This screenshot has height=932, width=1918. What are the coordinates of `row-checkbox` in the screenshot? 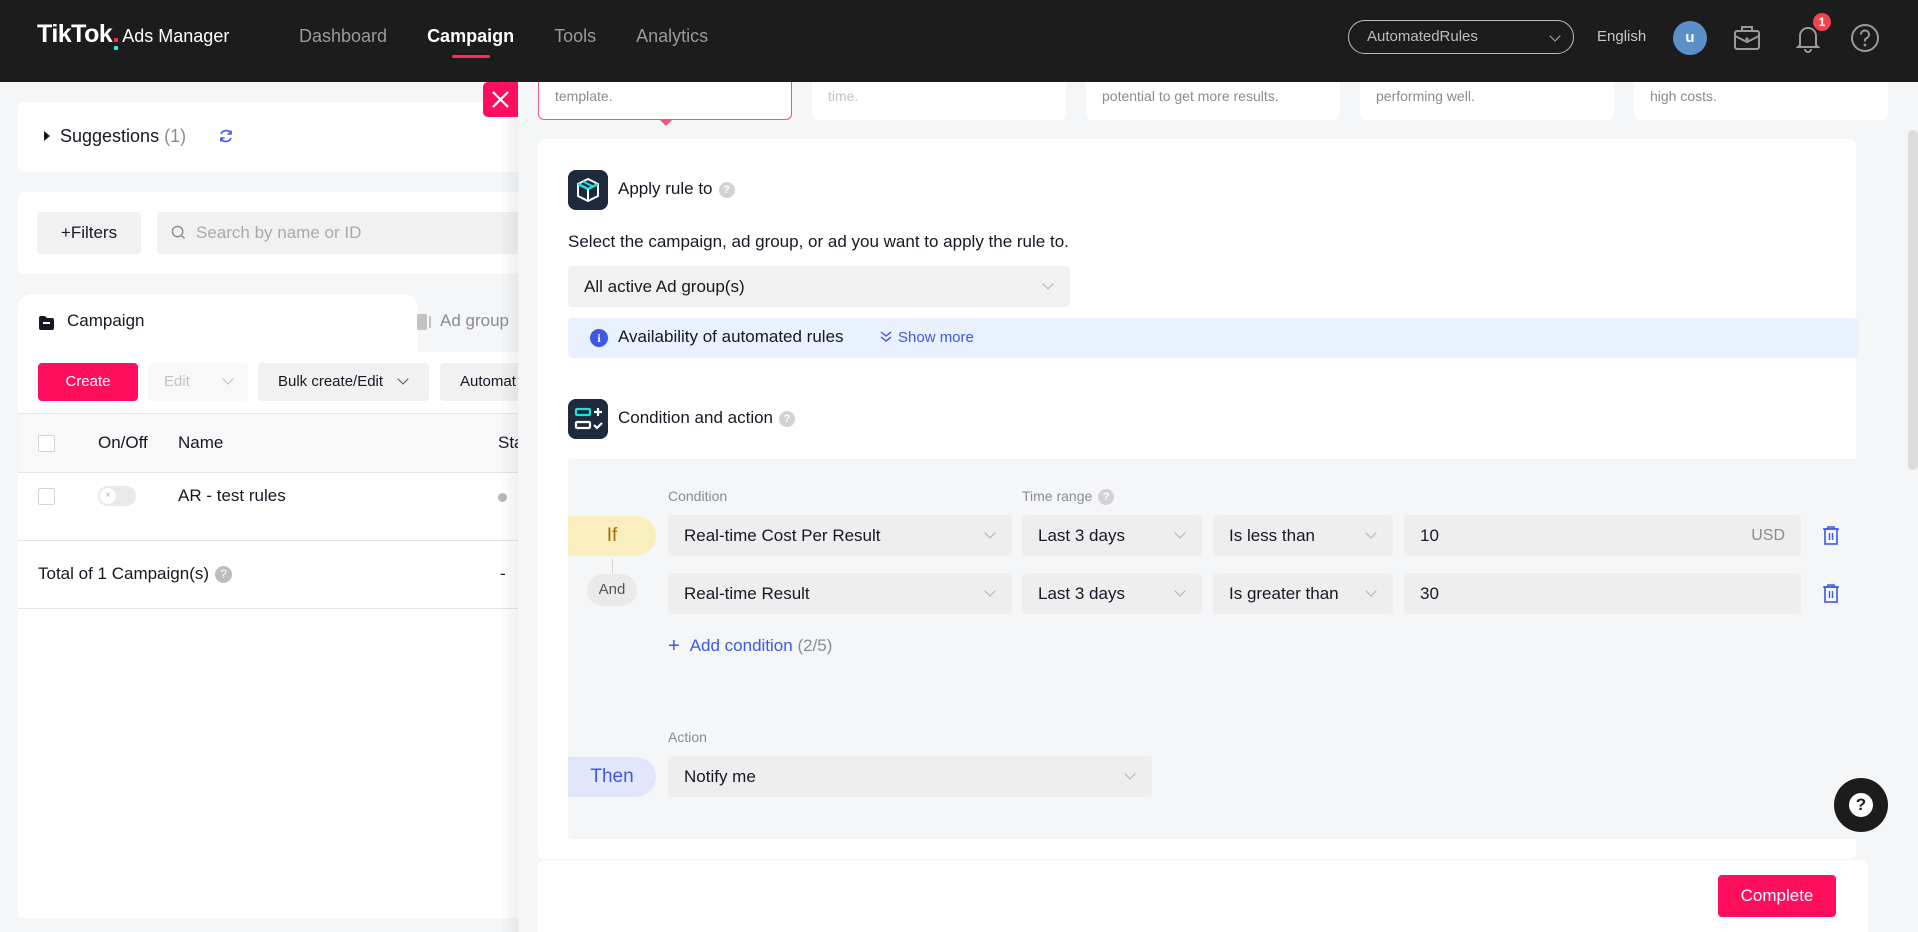 It's located at (46, 496).